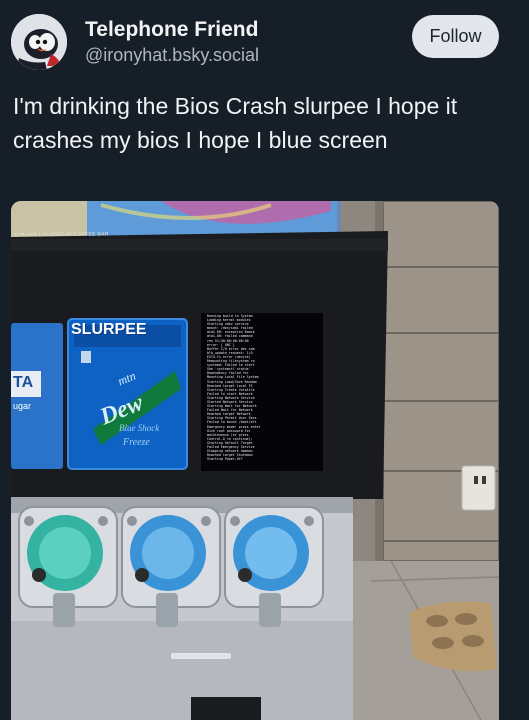 The width and height of the screenshot is (529, 720). I want to click on avatar, so click(39, 42).